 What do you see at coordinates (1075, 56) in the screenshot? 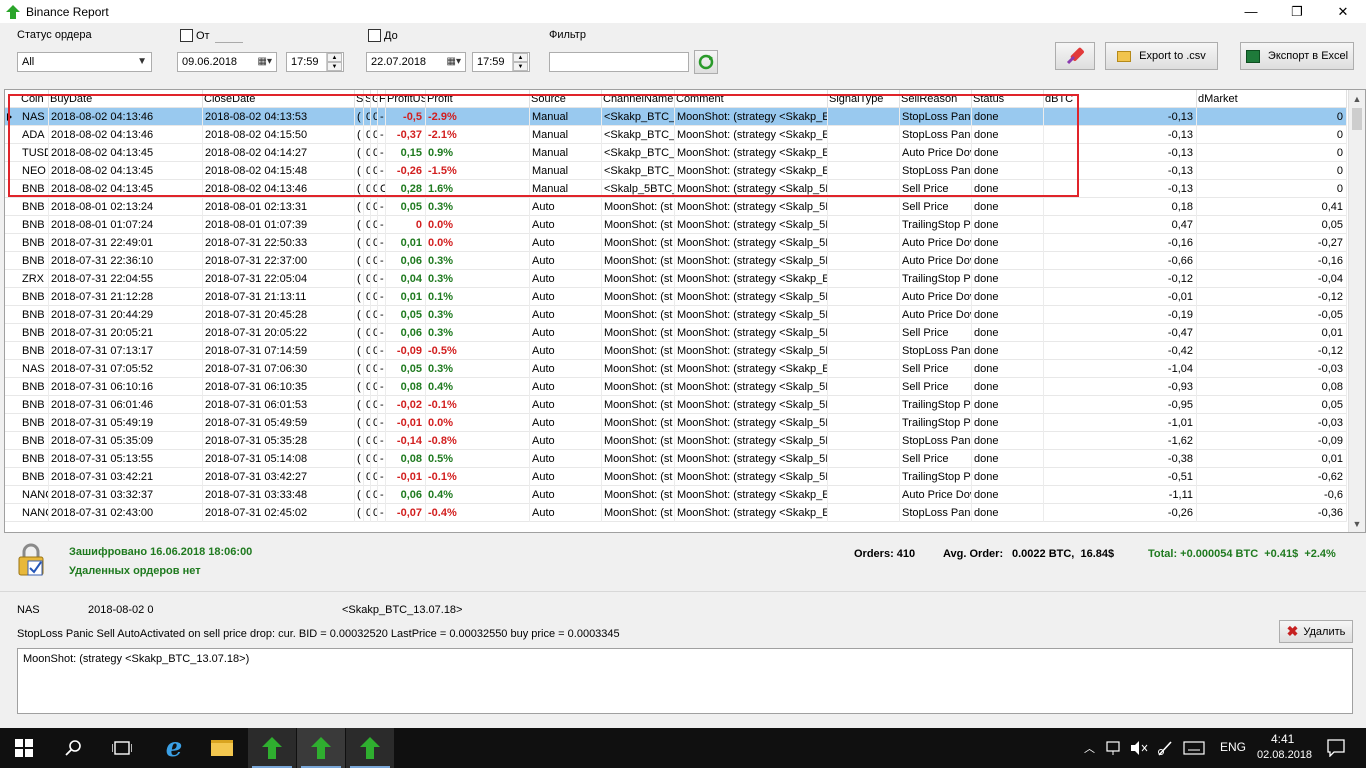
I see `settings-tools-button` at bounding box center [1075, 56].